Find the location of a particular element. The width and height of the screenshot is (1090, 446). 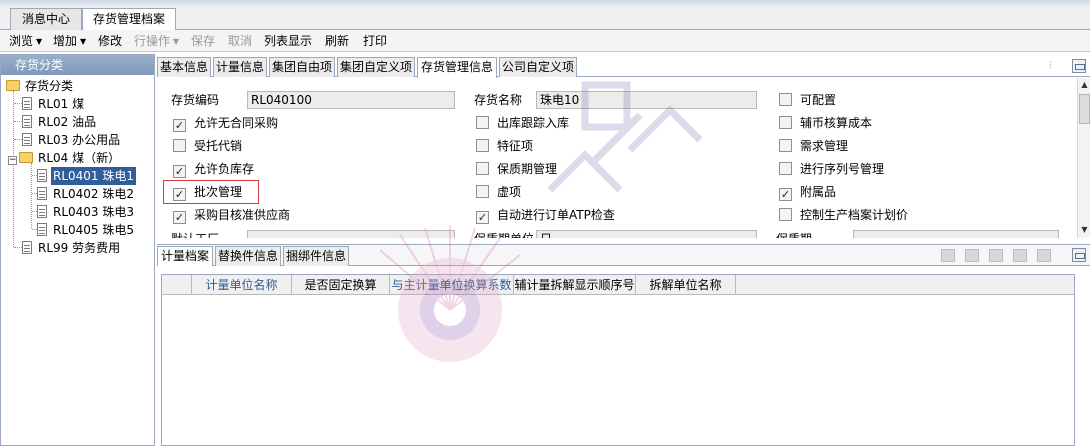

tab-group-custom-items: 集团自定义项 is located at coordinates (376, 67).